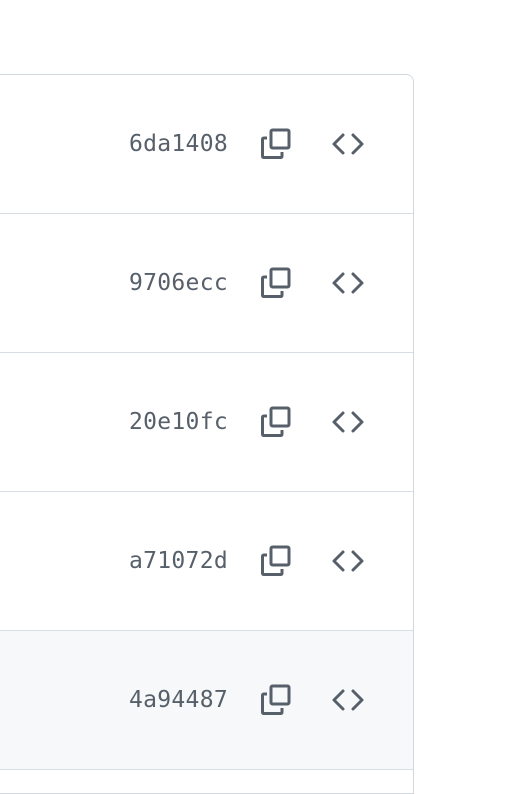 This screenshot has width=524, height=794. I want to click on commit-row: 9706ecc, so click(206, 283).